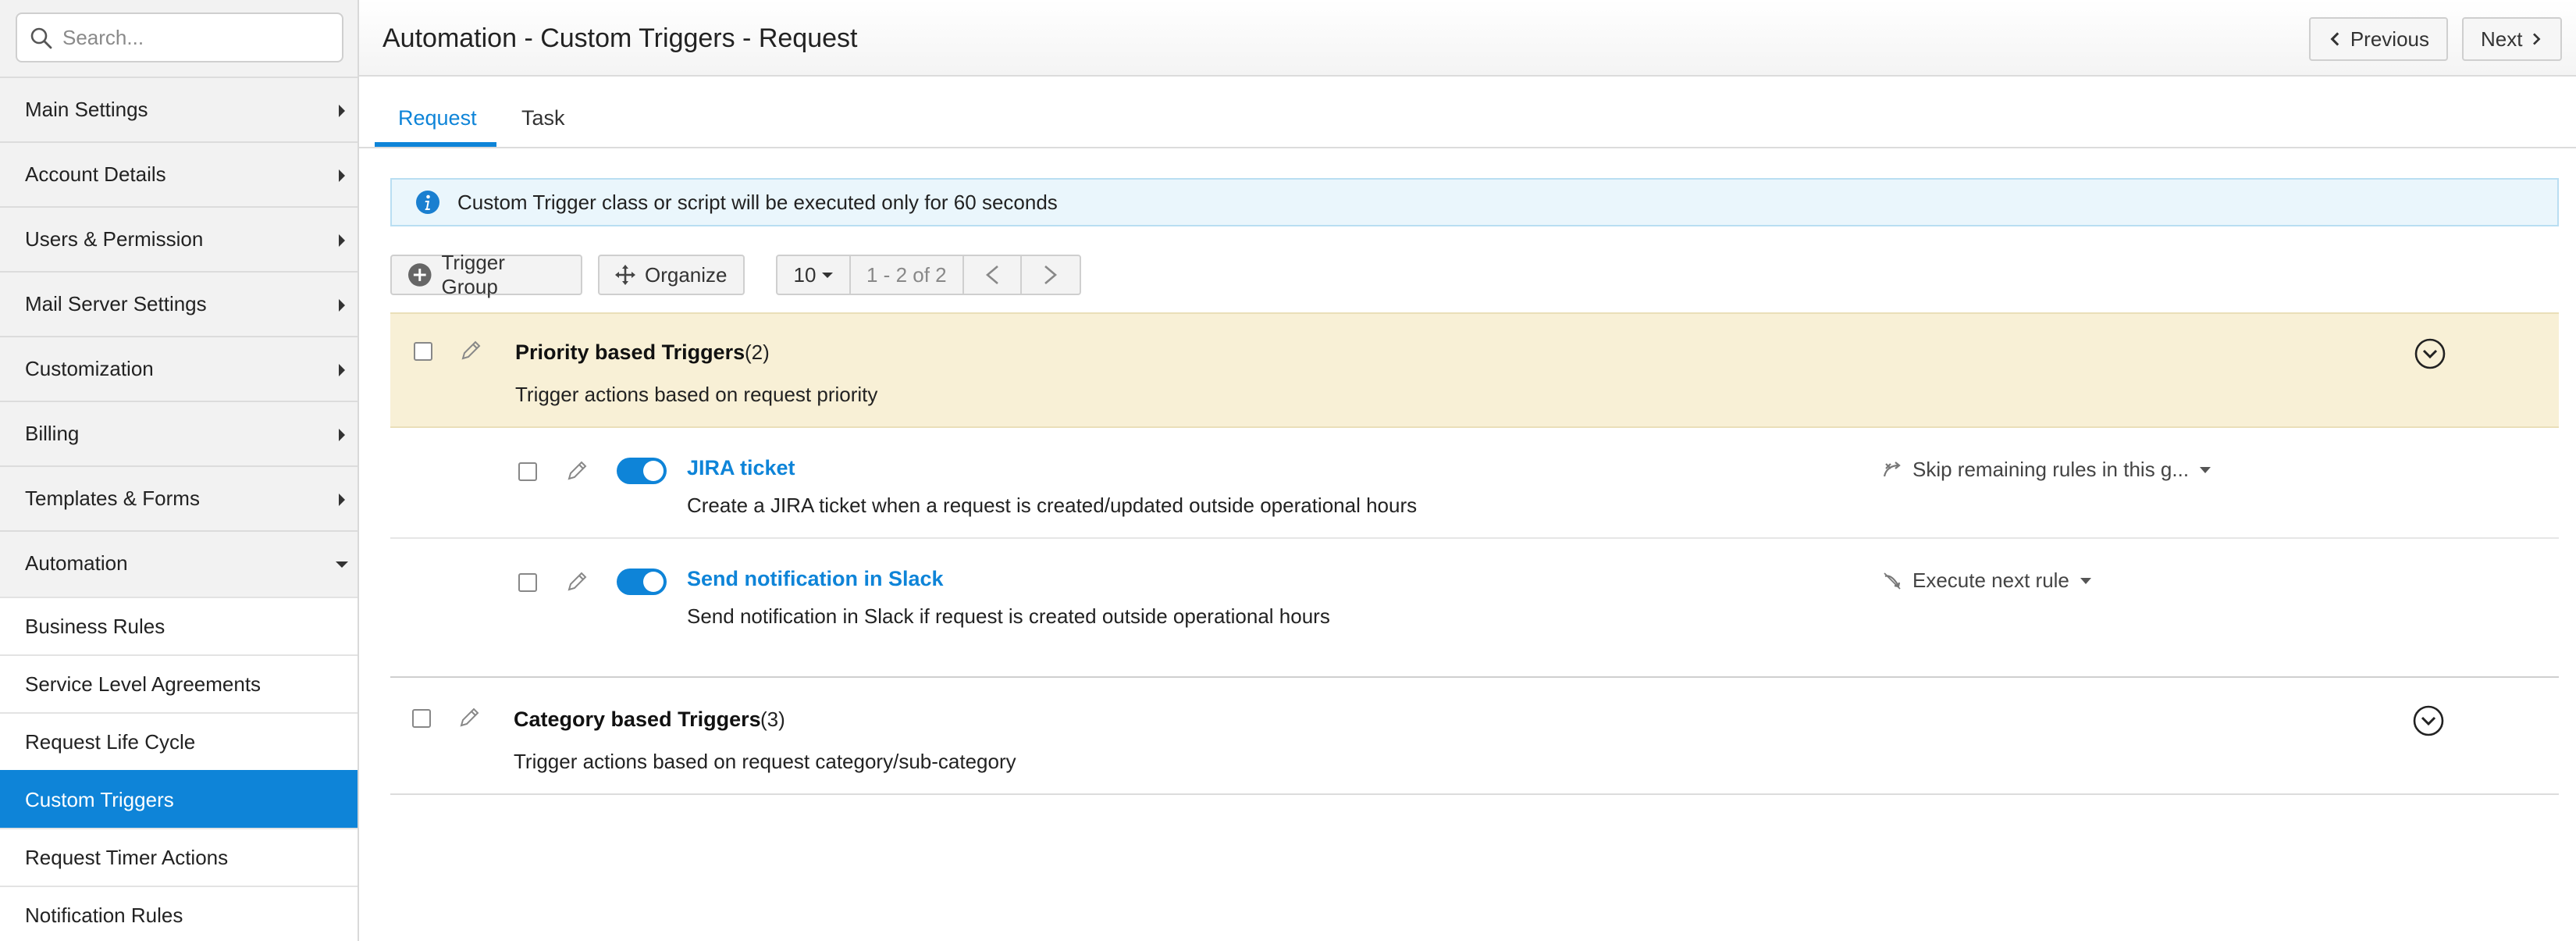 This screenshot has width=2576, height=941. What do you see at coordinates (179, 625) in the screenshot?
I see `submenu-item-business-rules: Business Rules` at bounding box center [179, 625].